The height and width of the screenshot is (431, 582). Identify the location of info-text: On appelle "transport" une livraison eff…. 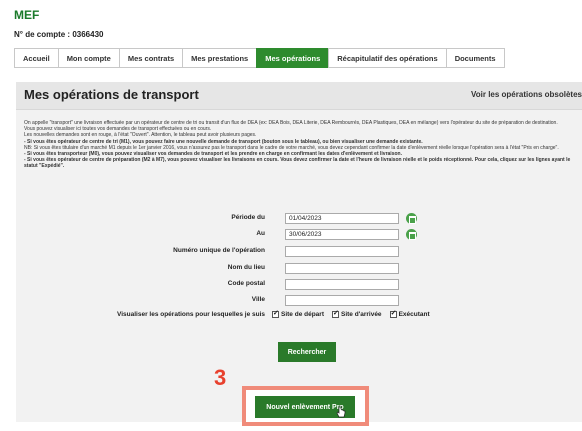
(298, 145).